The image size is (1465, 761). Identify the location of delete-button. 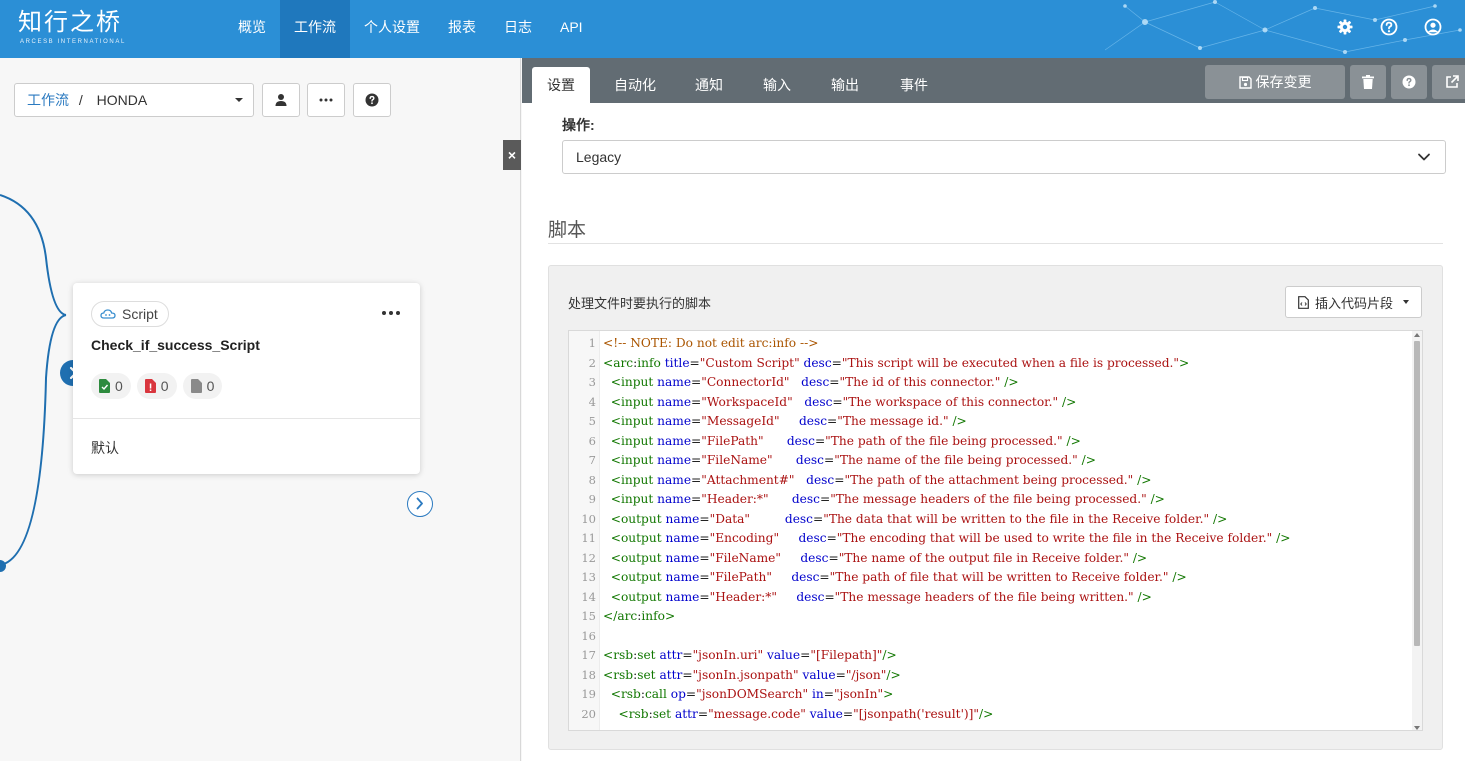
(1368, 82).